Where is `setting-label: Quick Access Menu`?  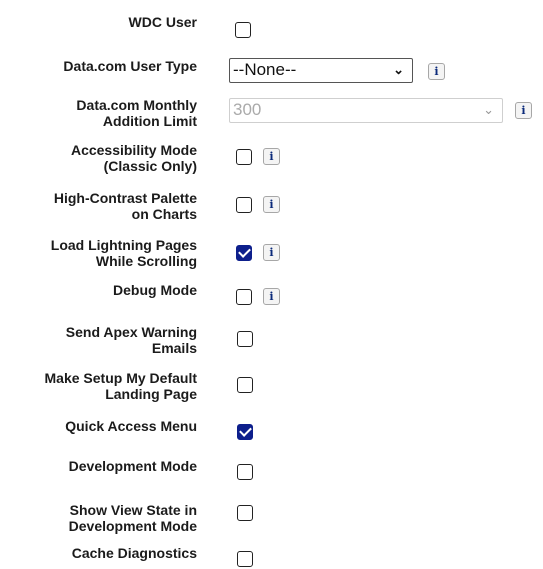 setting-label: Quick Access Menu is located at coordinates (131, 426).